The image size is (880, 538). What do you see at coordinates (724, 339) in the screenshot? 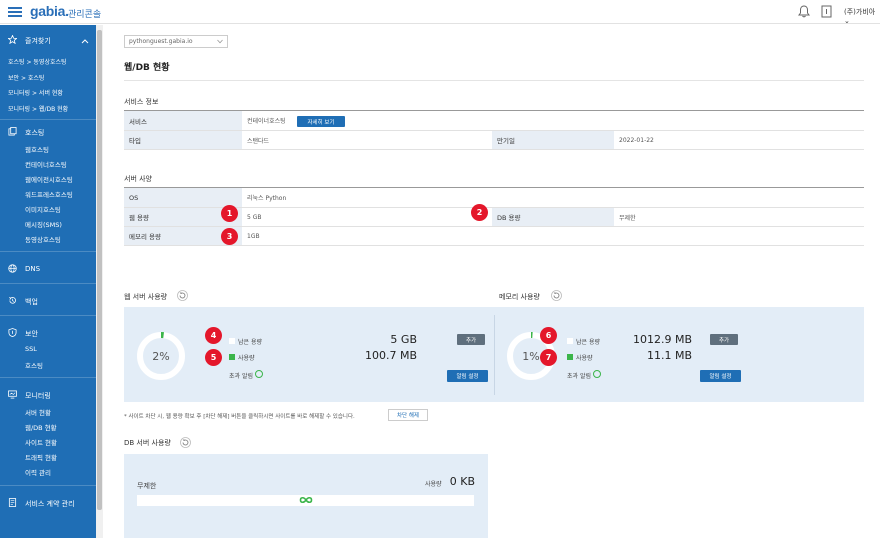
I see `memory-add-button: 추가` at bounding box center [724, 339].